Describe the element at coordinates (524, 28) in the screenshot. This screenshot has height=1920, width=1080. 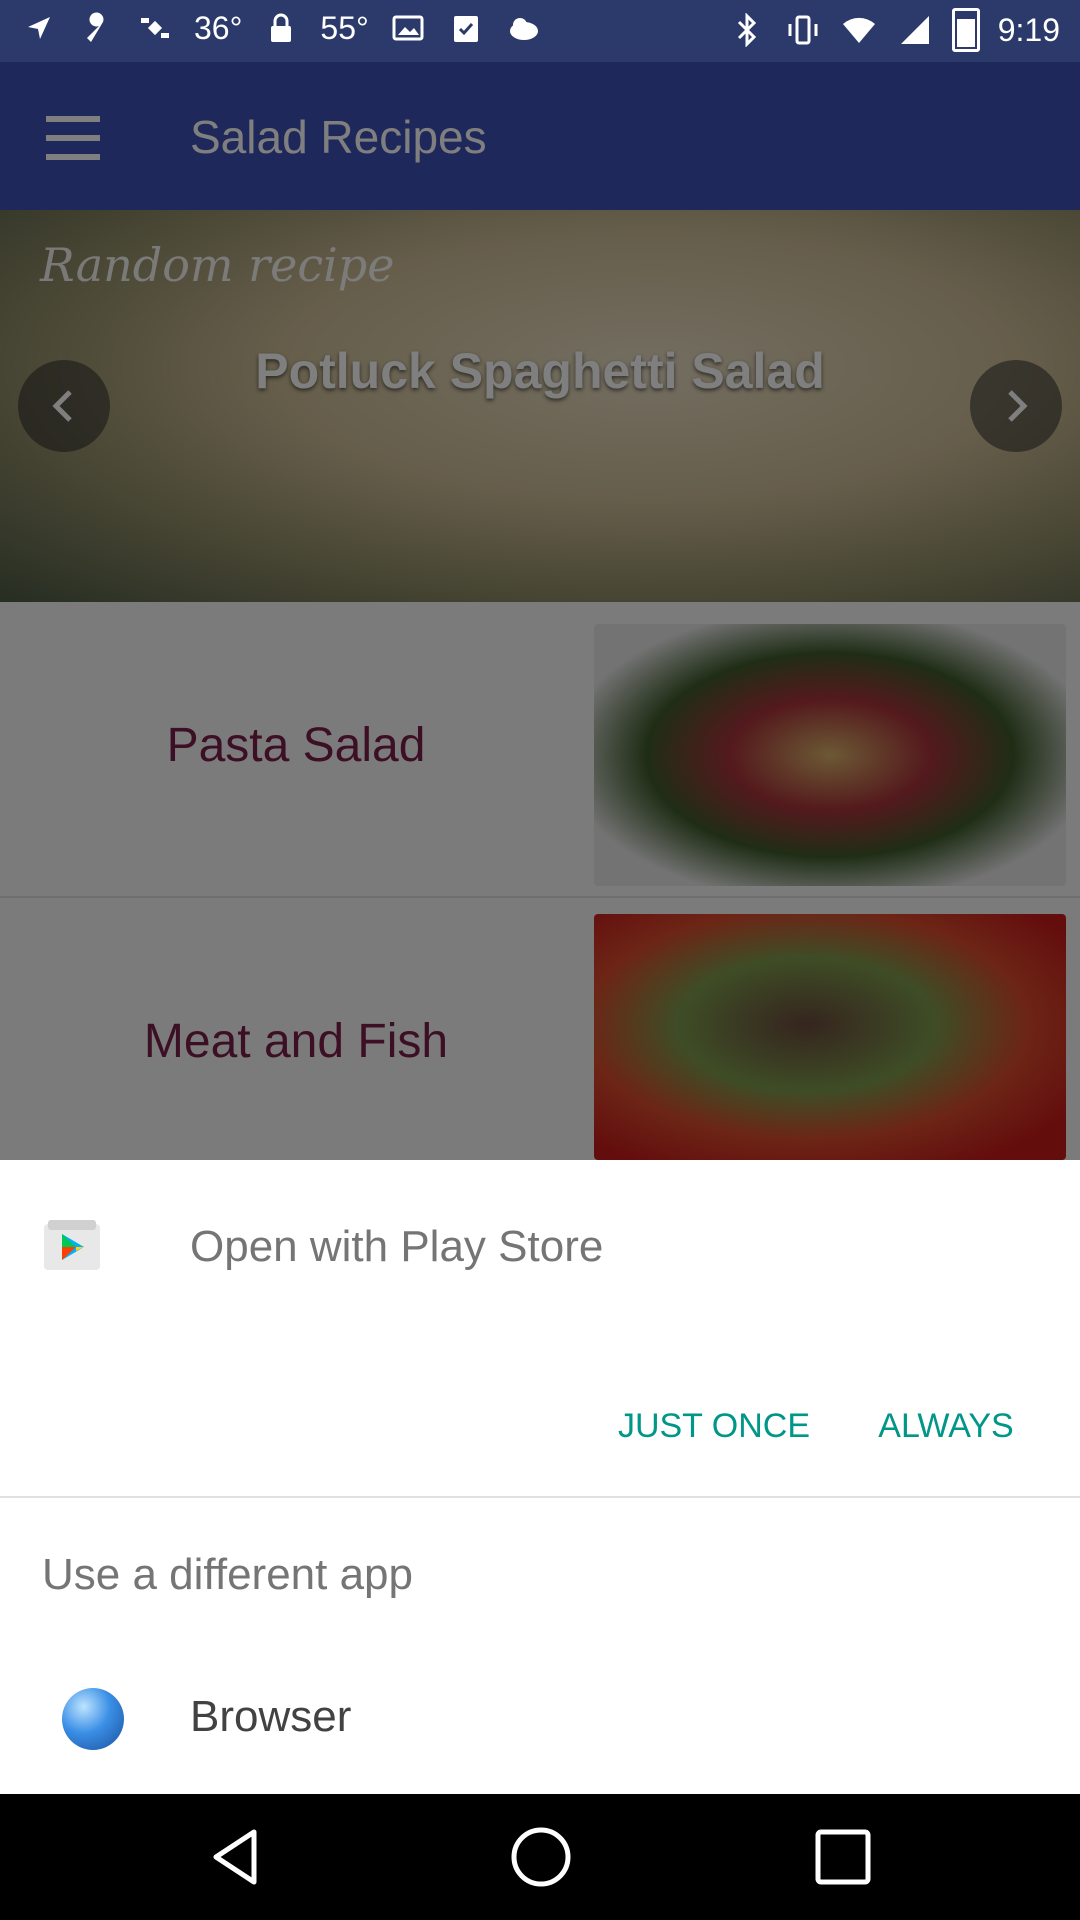
I see `weather-icon` at that location.